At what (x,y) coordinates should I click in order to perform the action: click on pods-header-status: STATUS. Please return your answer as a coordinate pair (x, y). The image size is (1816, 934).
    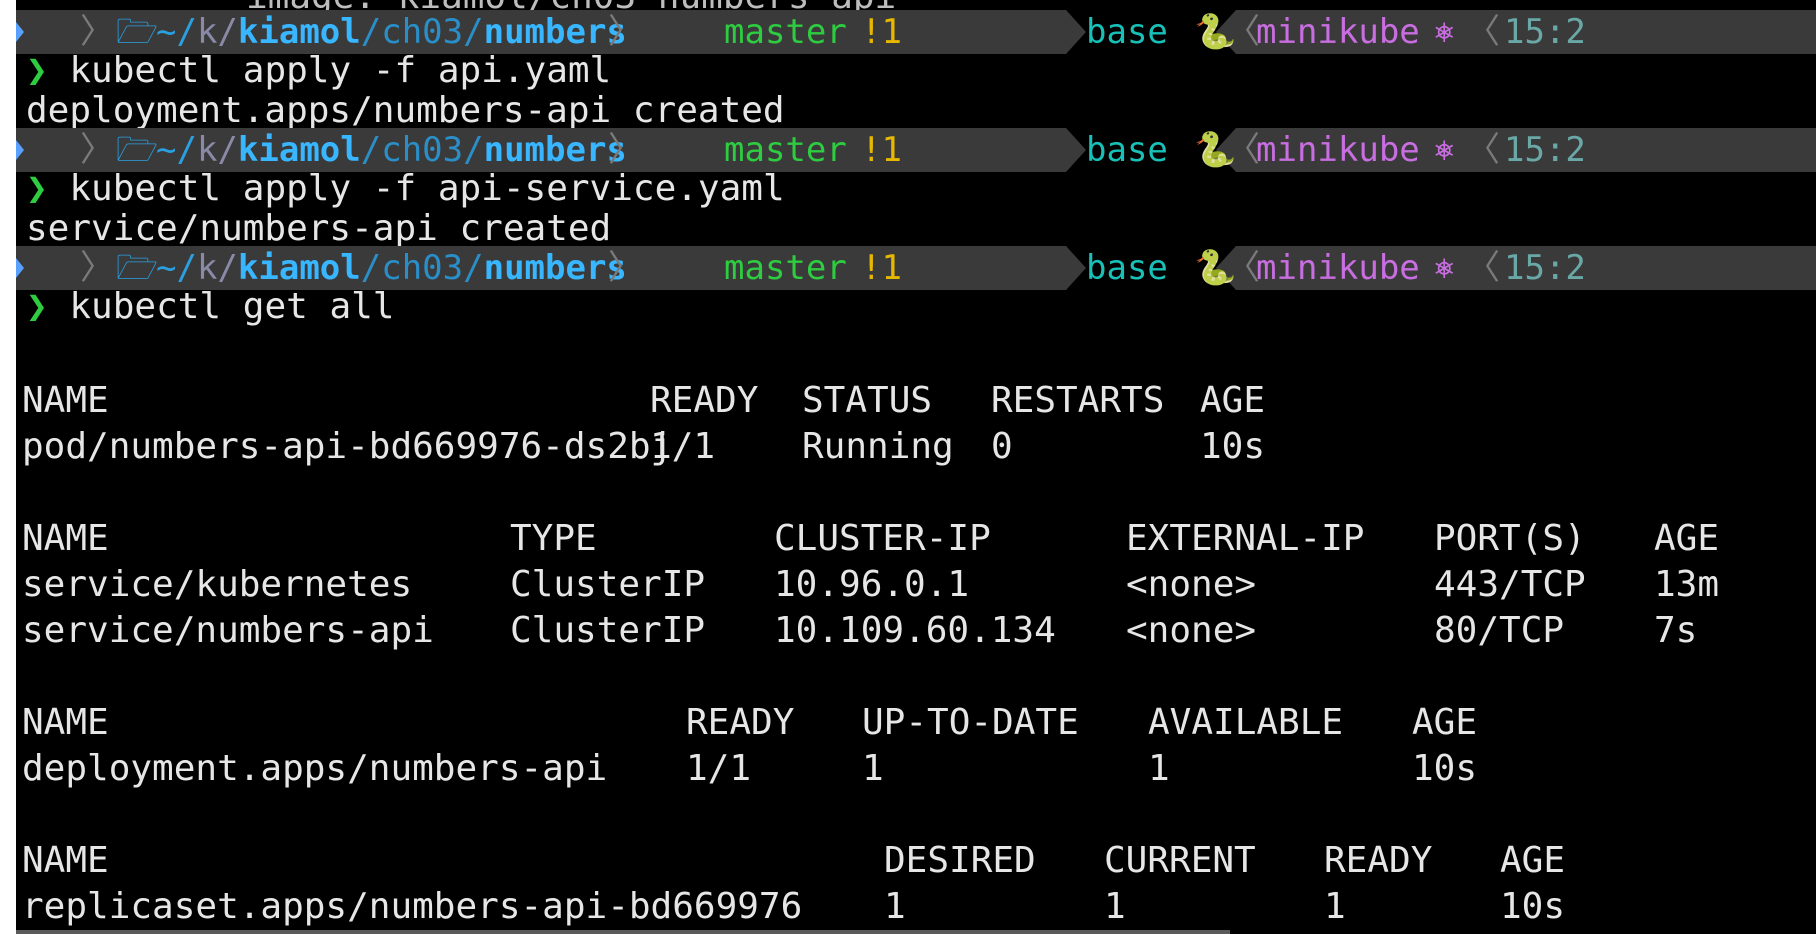
    Looking at the image, I should click on (867, 400).